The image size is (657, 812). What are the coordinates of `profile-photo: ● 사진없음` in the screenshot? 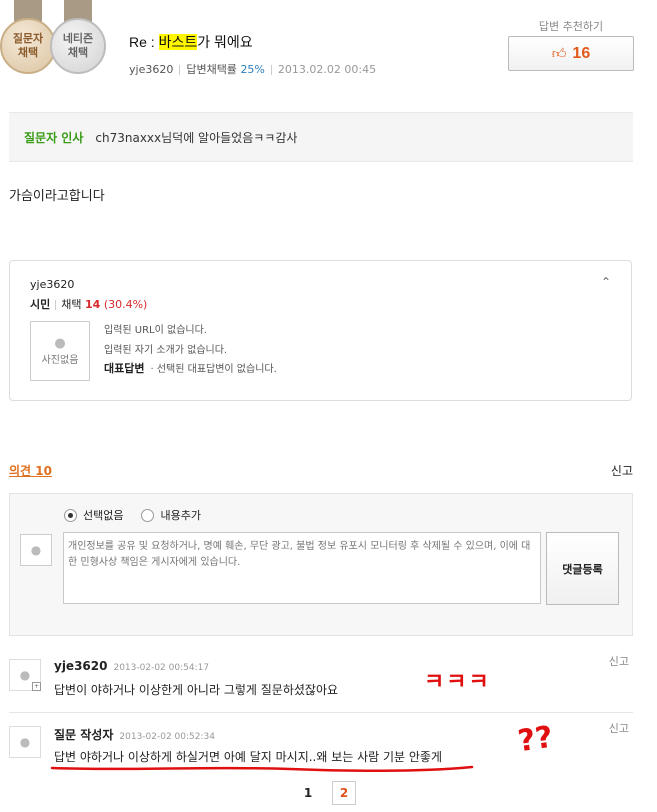 It's located at (60, 351).